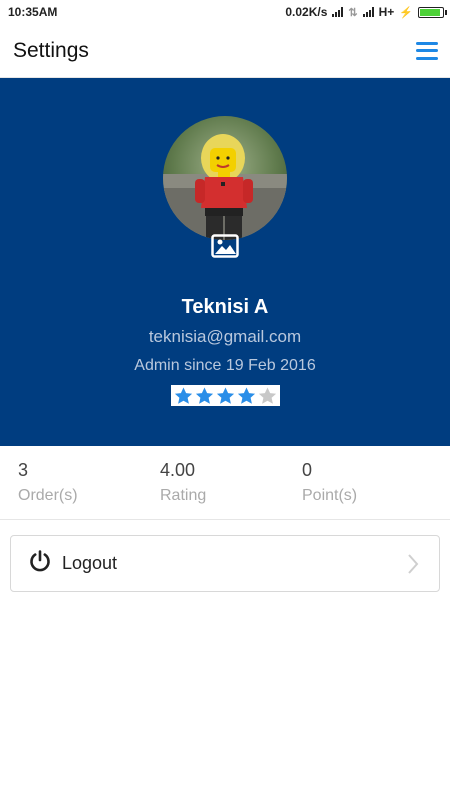 This screenshot has height=800, width=450. What do you see at coordinates (23, 470) in the screenshot?
I see `stat-value: 3` at bounding box center [23, 470].